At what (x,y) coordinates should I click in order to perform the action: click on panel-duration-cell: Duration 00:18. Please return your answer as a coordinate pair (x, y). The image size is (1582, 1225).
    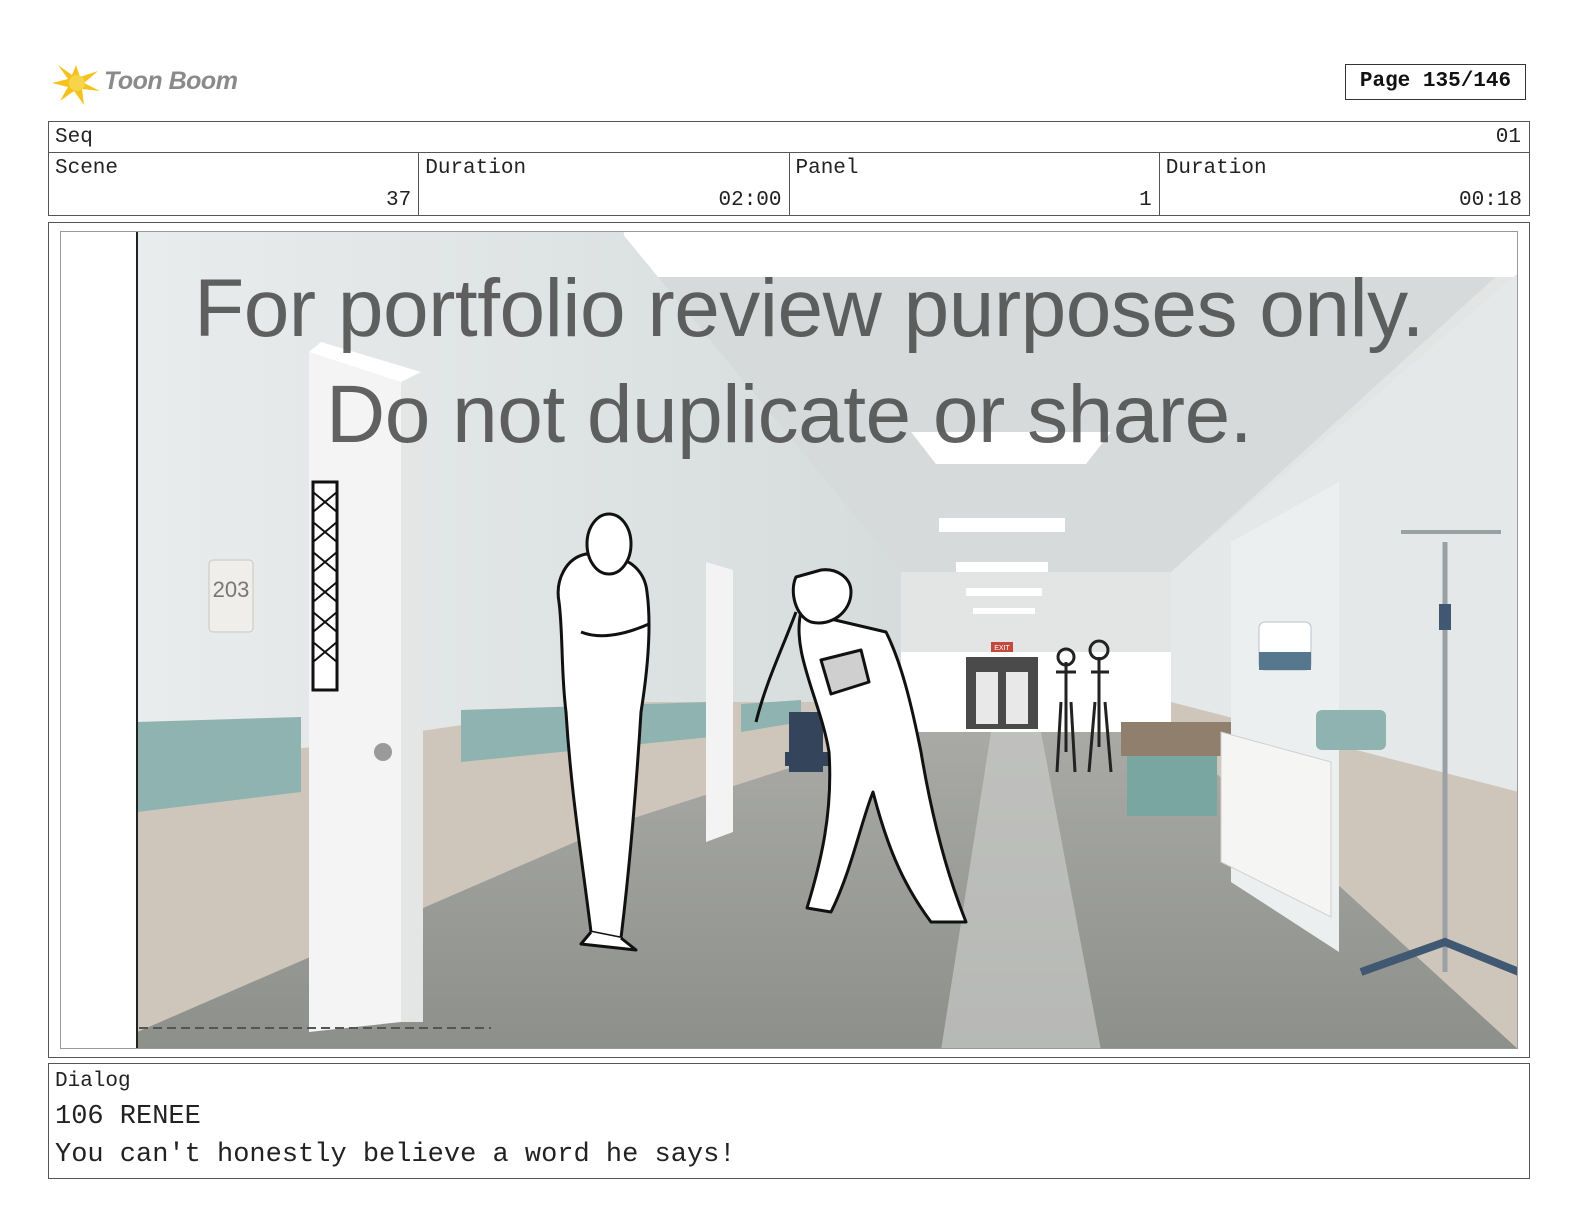
    Looking at the image, I should click on (1344, 184).